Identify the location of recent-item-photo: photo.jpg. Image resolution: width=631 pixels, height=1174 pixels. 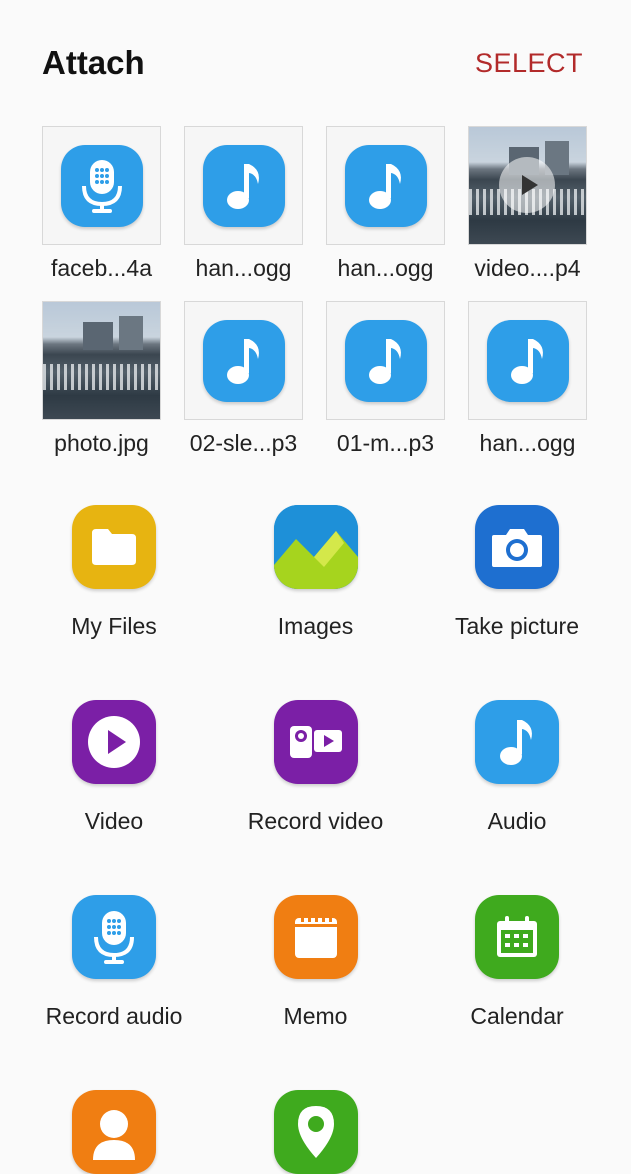
(101, 379).